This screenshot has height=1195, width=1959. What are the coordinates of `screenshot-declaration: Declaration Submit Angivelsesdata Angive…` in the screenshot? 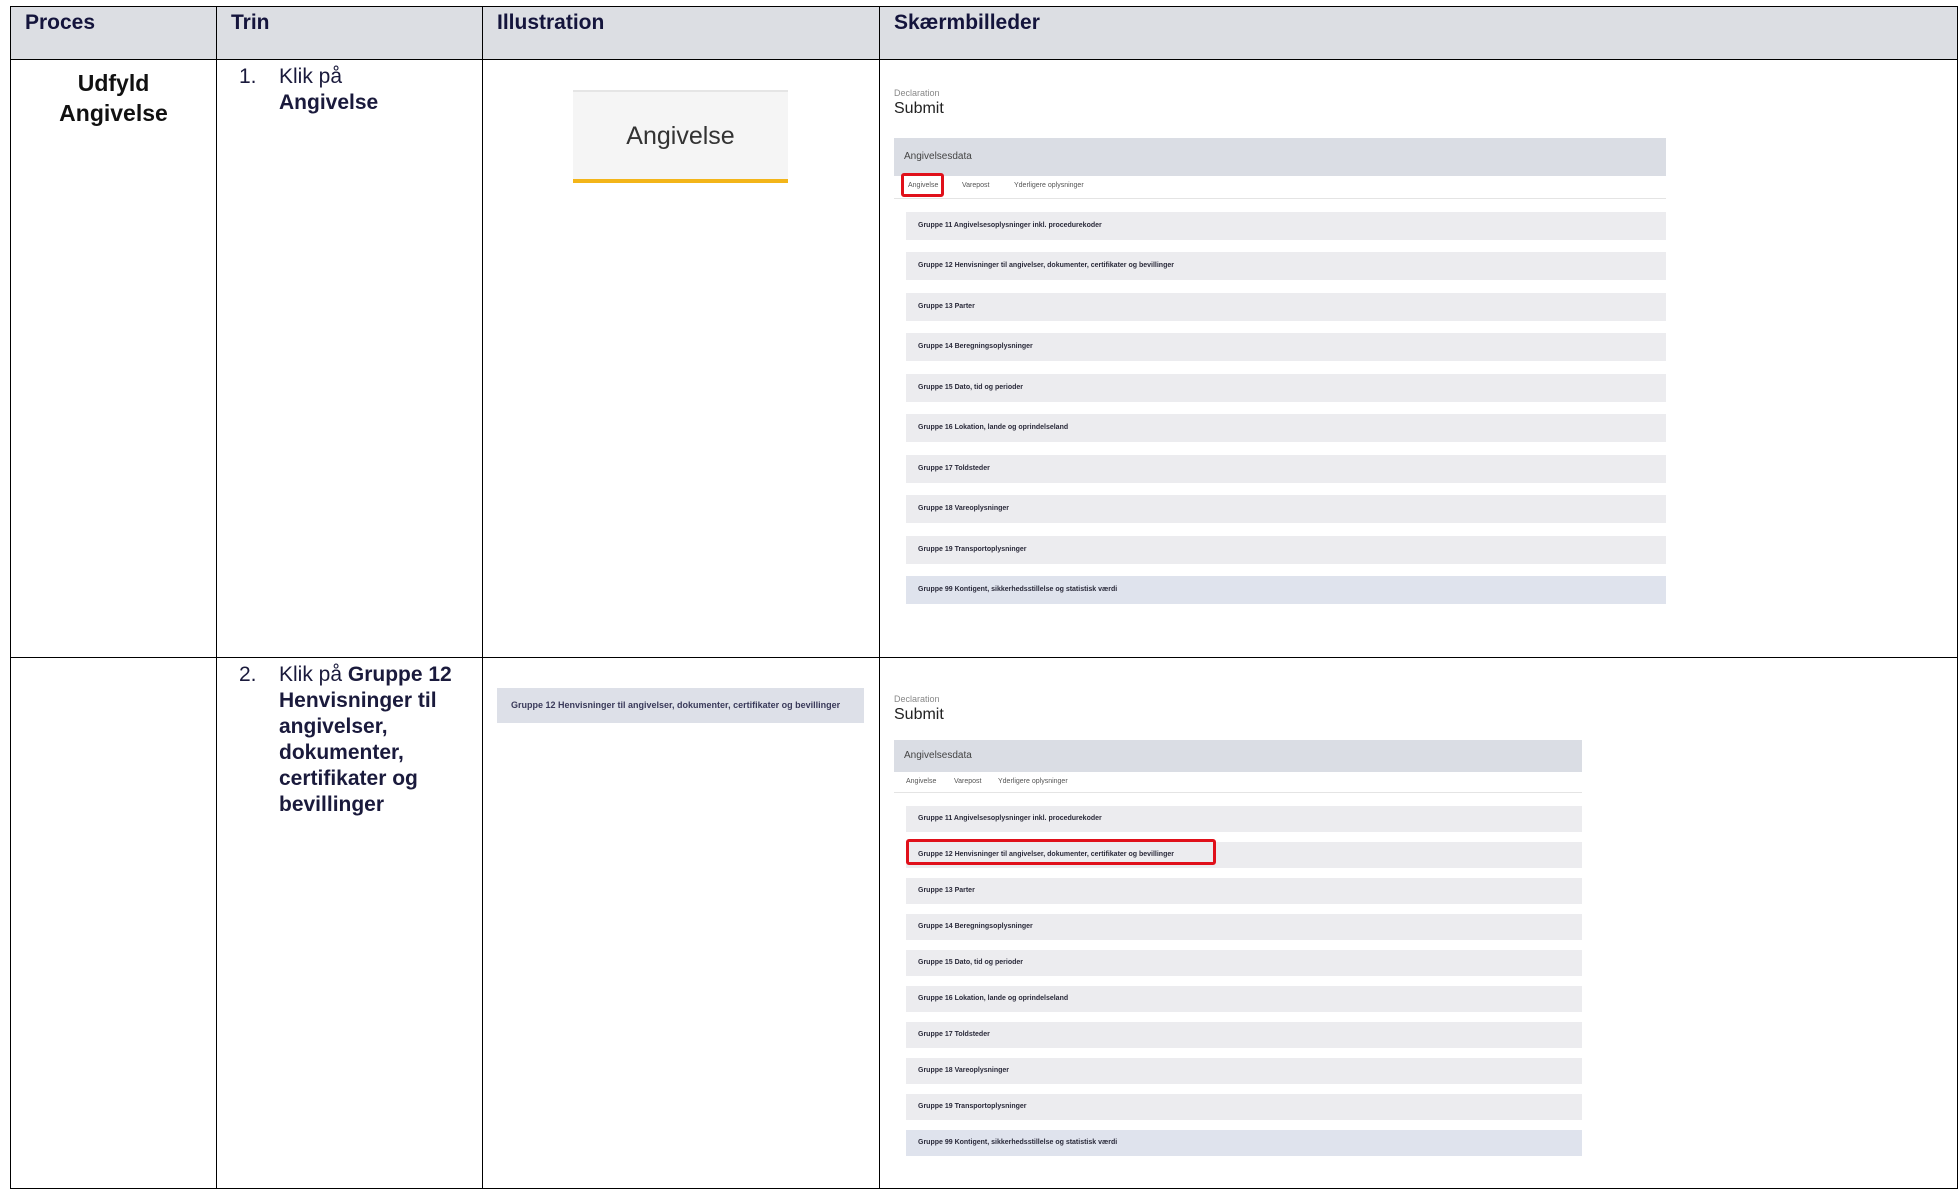 It's located at (1238, 931).